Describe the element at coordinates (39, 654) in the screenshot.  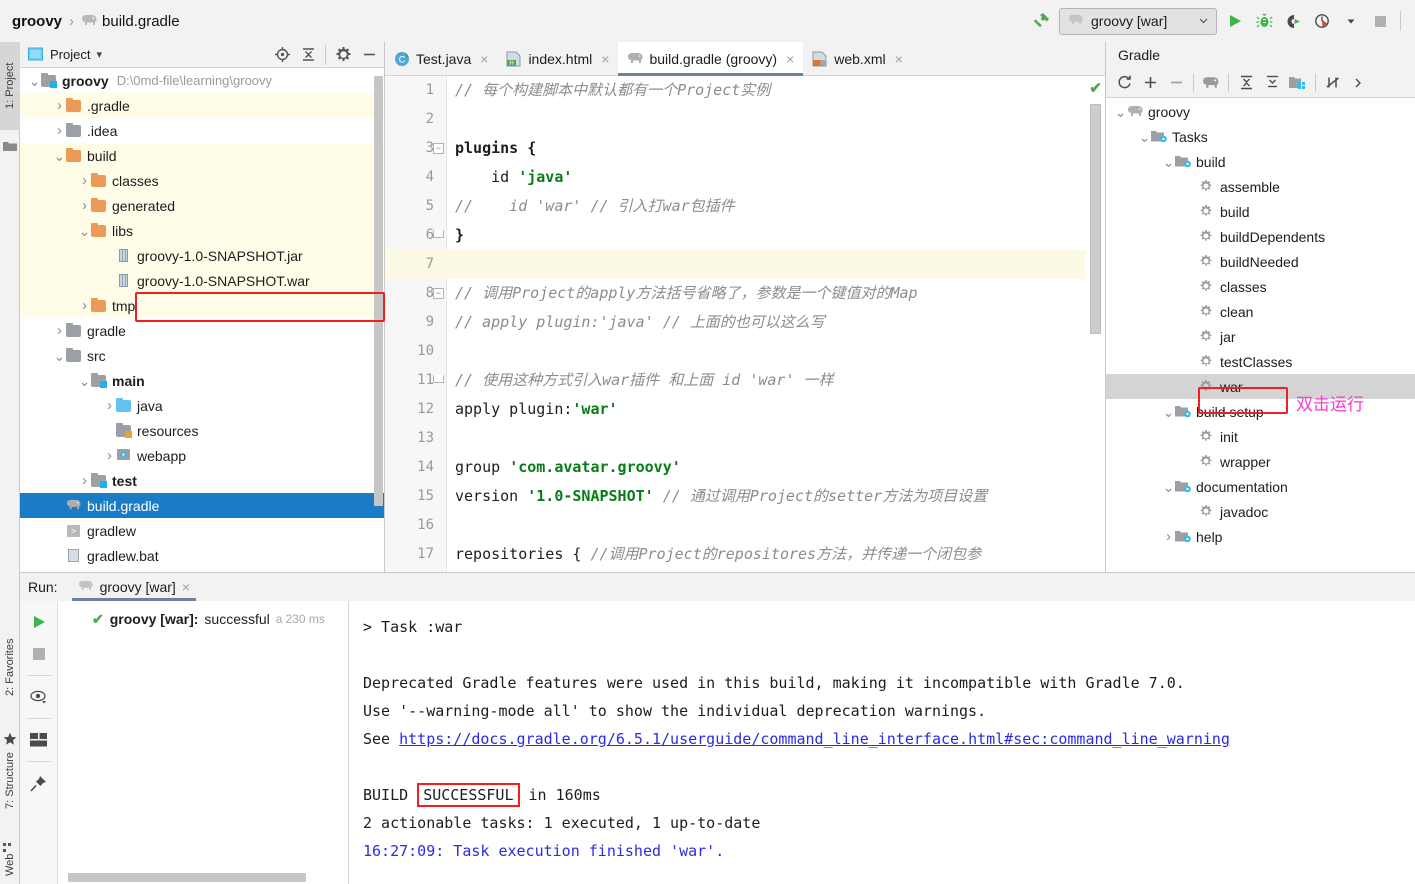
I see `stop-icon` at that location.